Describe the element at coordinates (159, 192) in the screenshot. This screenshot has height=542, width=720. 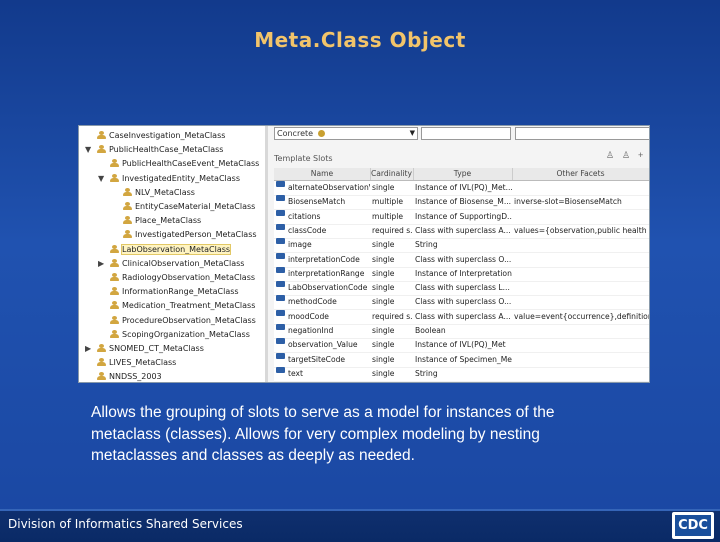
I see `tree-item: NLV_MetaClass` at that location.